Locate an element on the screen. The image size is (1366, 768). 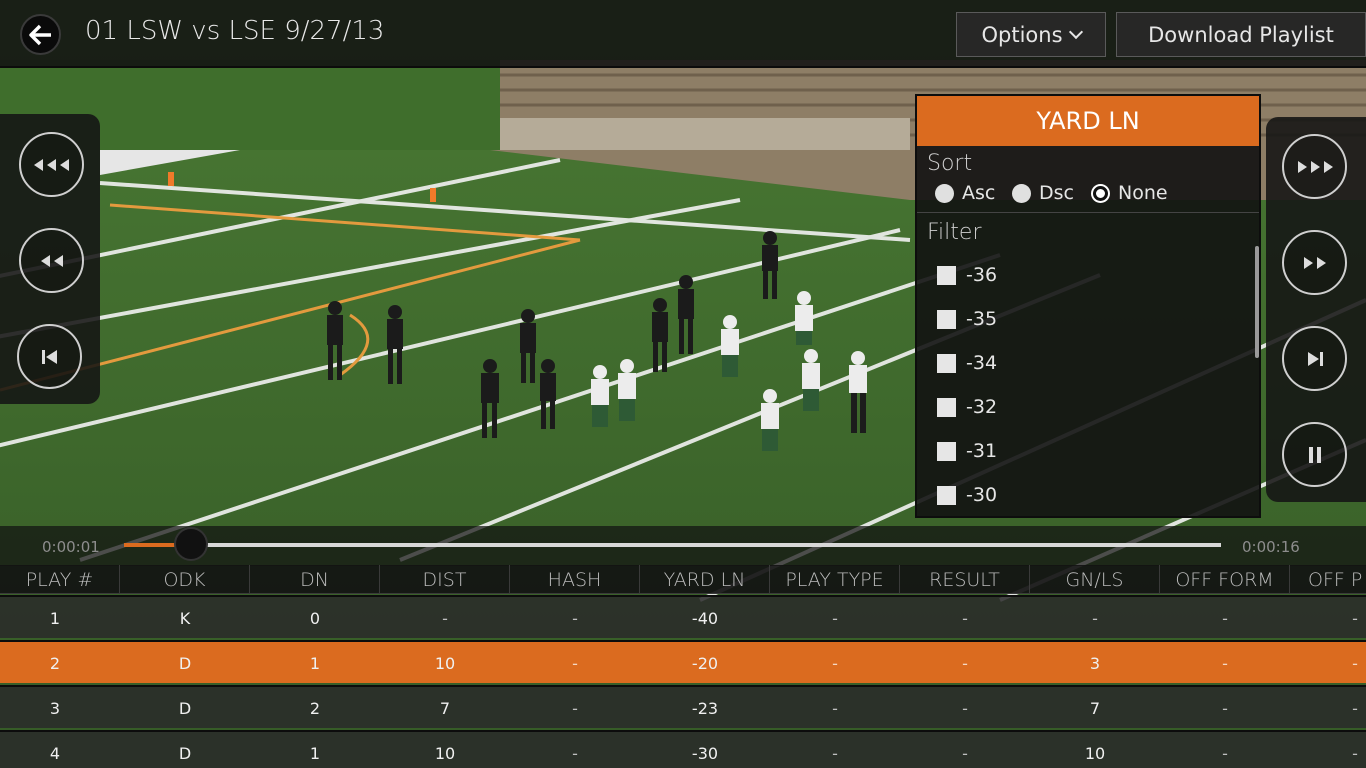
column-header-hash: HASH is located at coordinates (575, 579).